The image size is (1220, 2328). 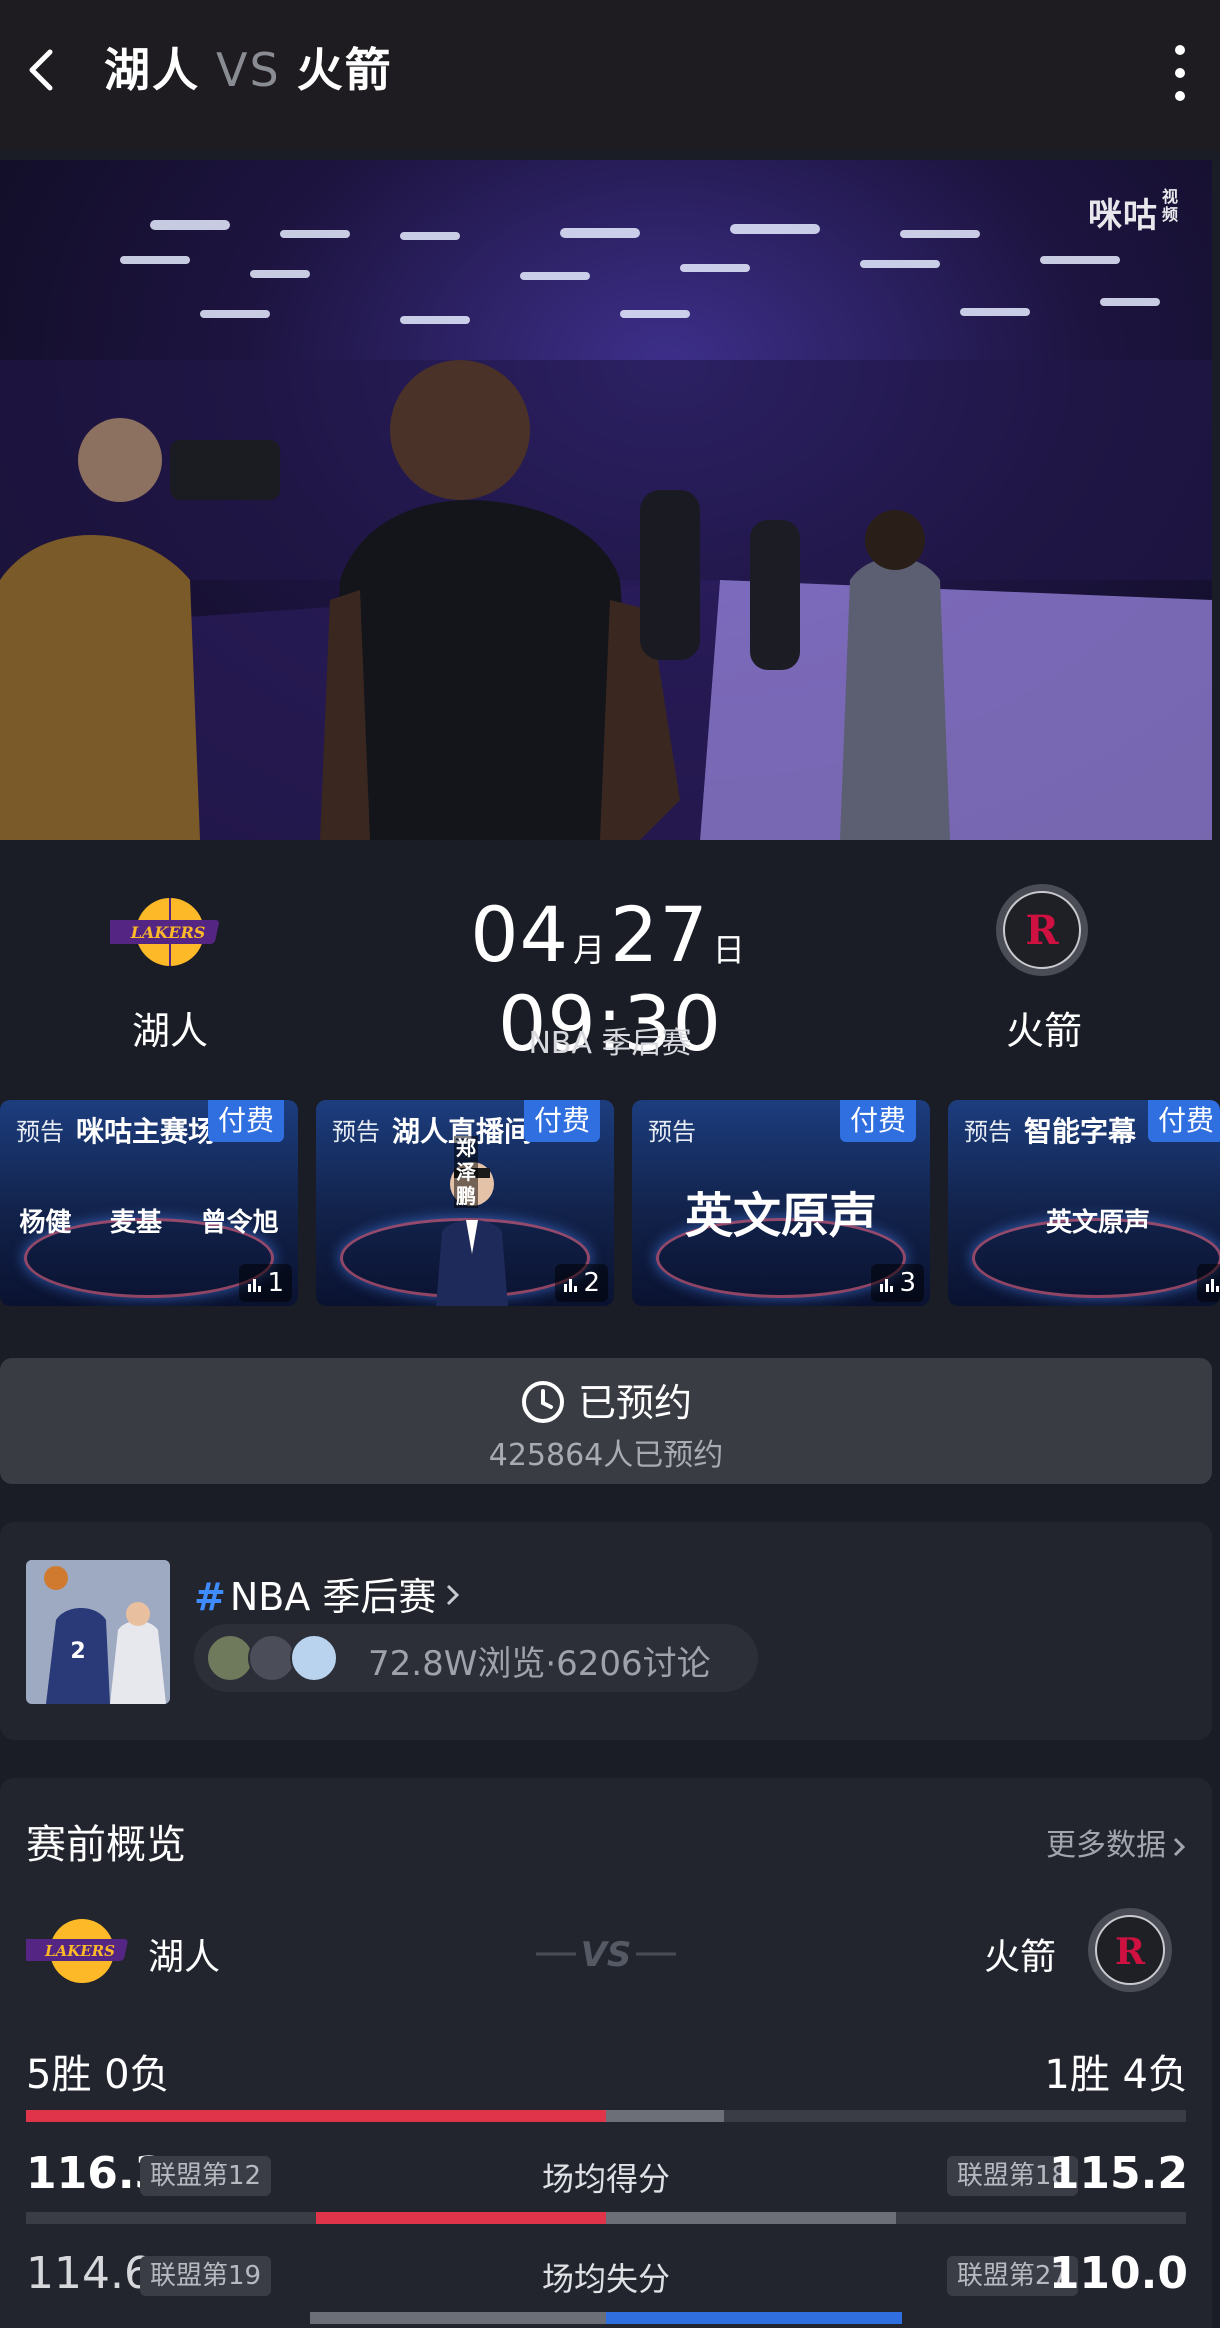 I want to click on channel-number-badge: 1, so click(x=265, y=1283).